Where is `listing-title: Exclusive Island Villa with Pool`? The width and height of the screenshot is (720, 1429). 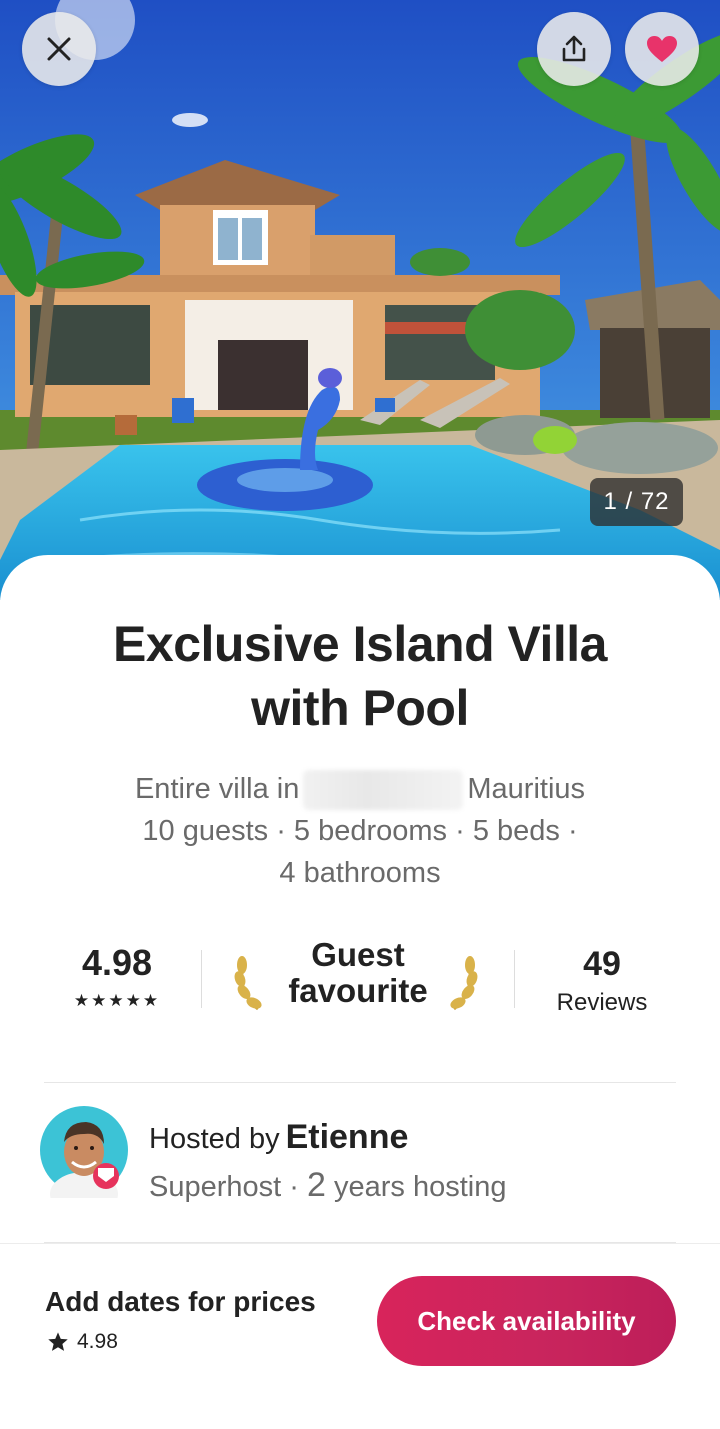
listing-title: Exclusive Island Villa with Pool is located at coordinates (360, 676).